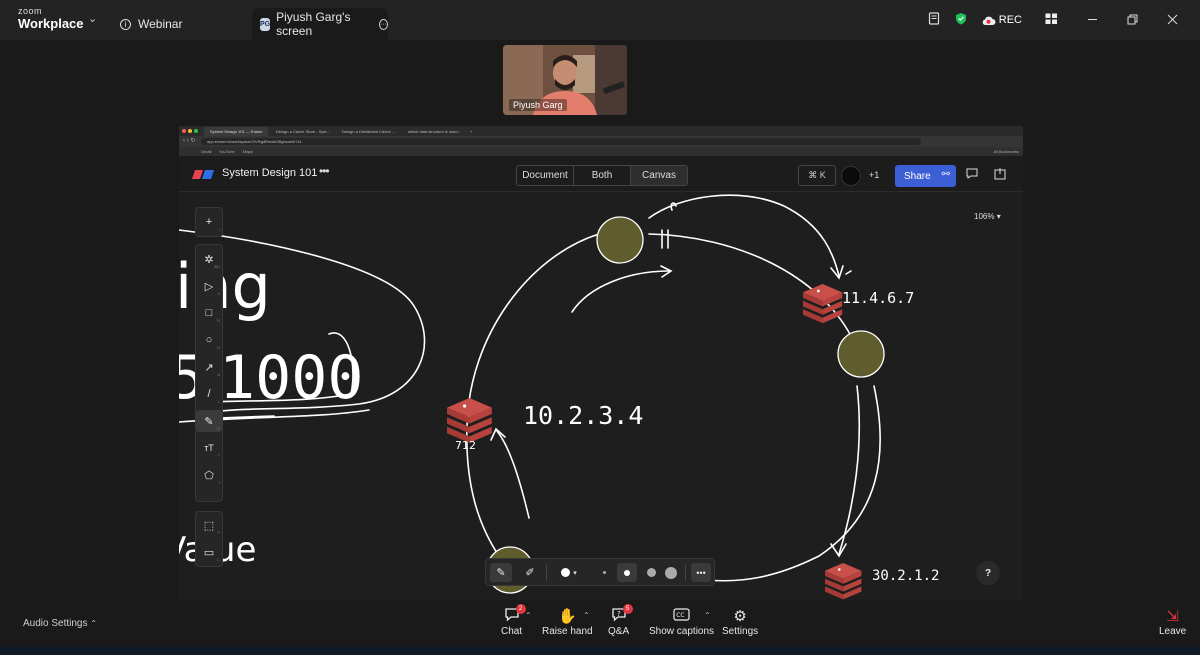 The width and height of the screenshot is (1200, 655). What do you see at coordinates (513, 620) in the screenshot?
I see `chat-button: 2 Chat` at bounding box center [513, 620].